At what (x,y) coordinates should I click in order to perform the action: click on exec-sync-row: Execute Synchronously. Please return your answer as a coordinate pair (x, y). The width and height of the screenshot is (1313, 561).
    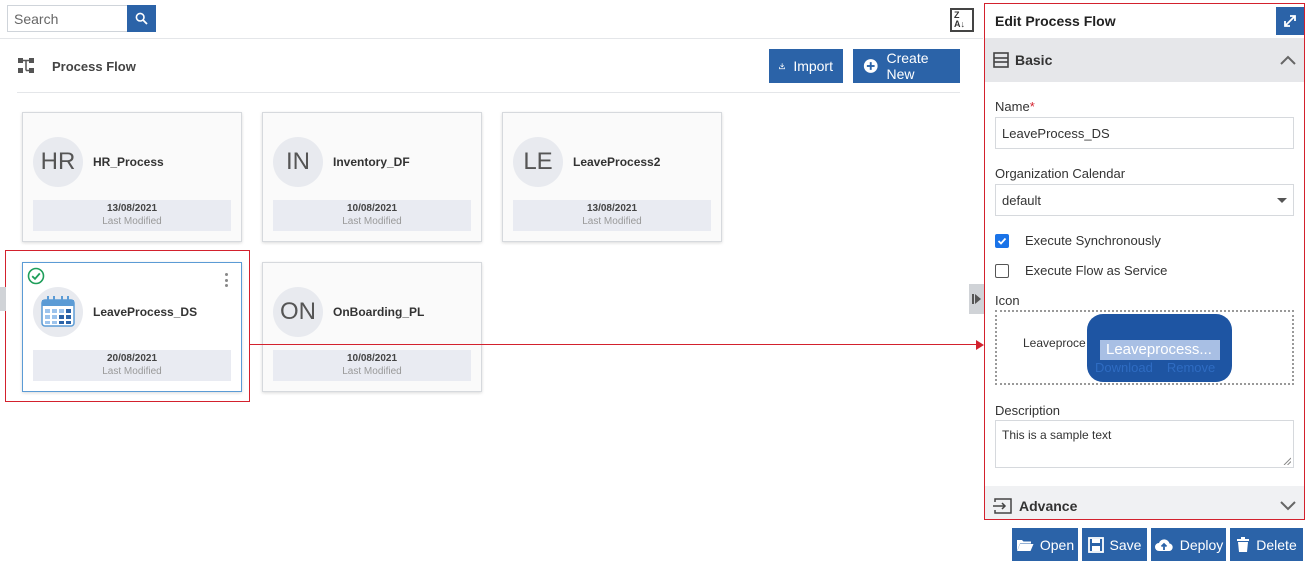
    Looking at the image, I should click on (1078, 240).